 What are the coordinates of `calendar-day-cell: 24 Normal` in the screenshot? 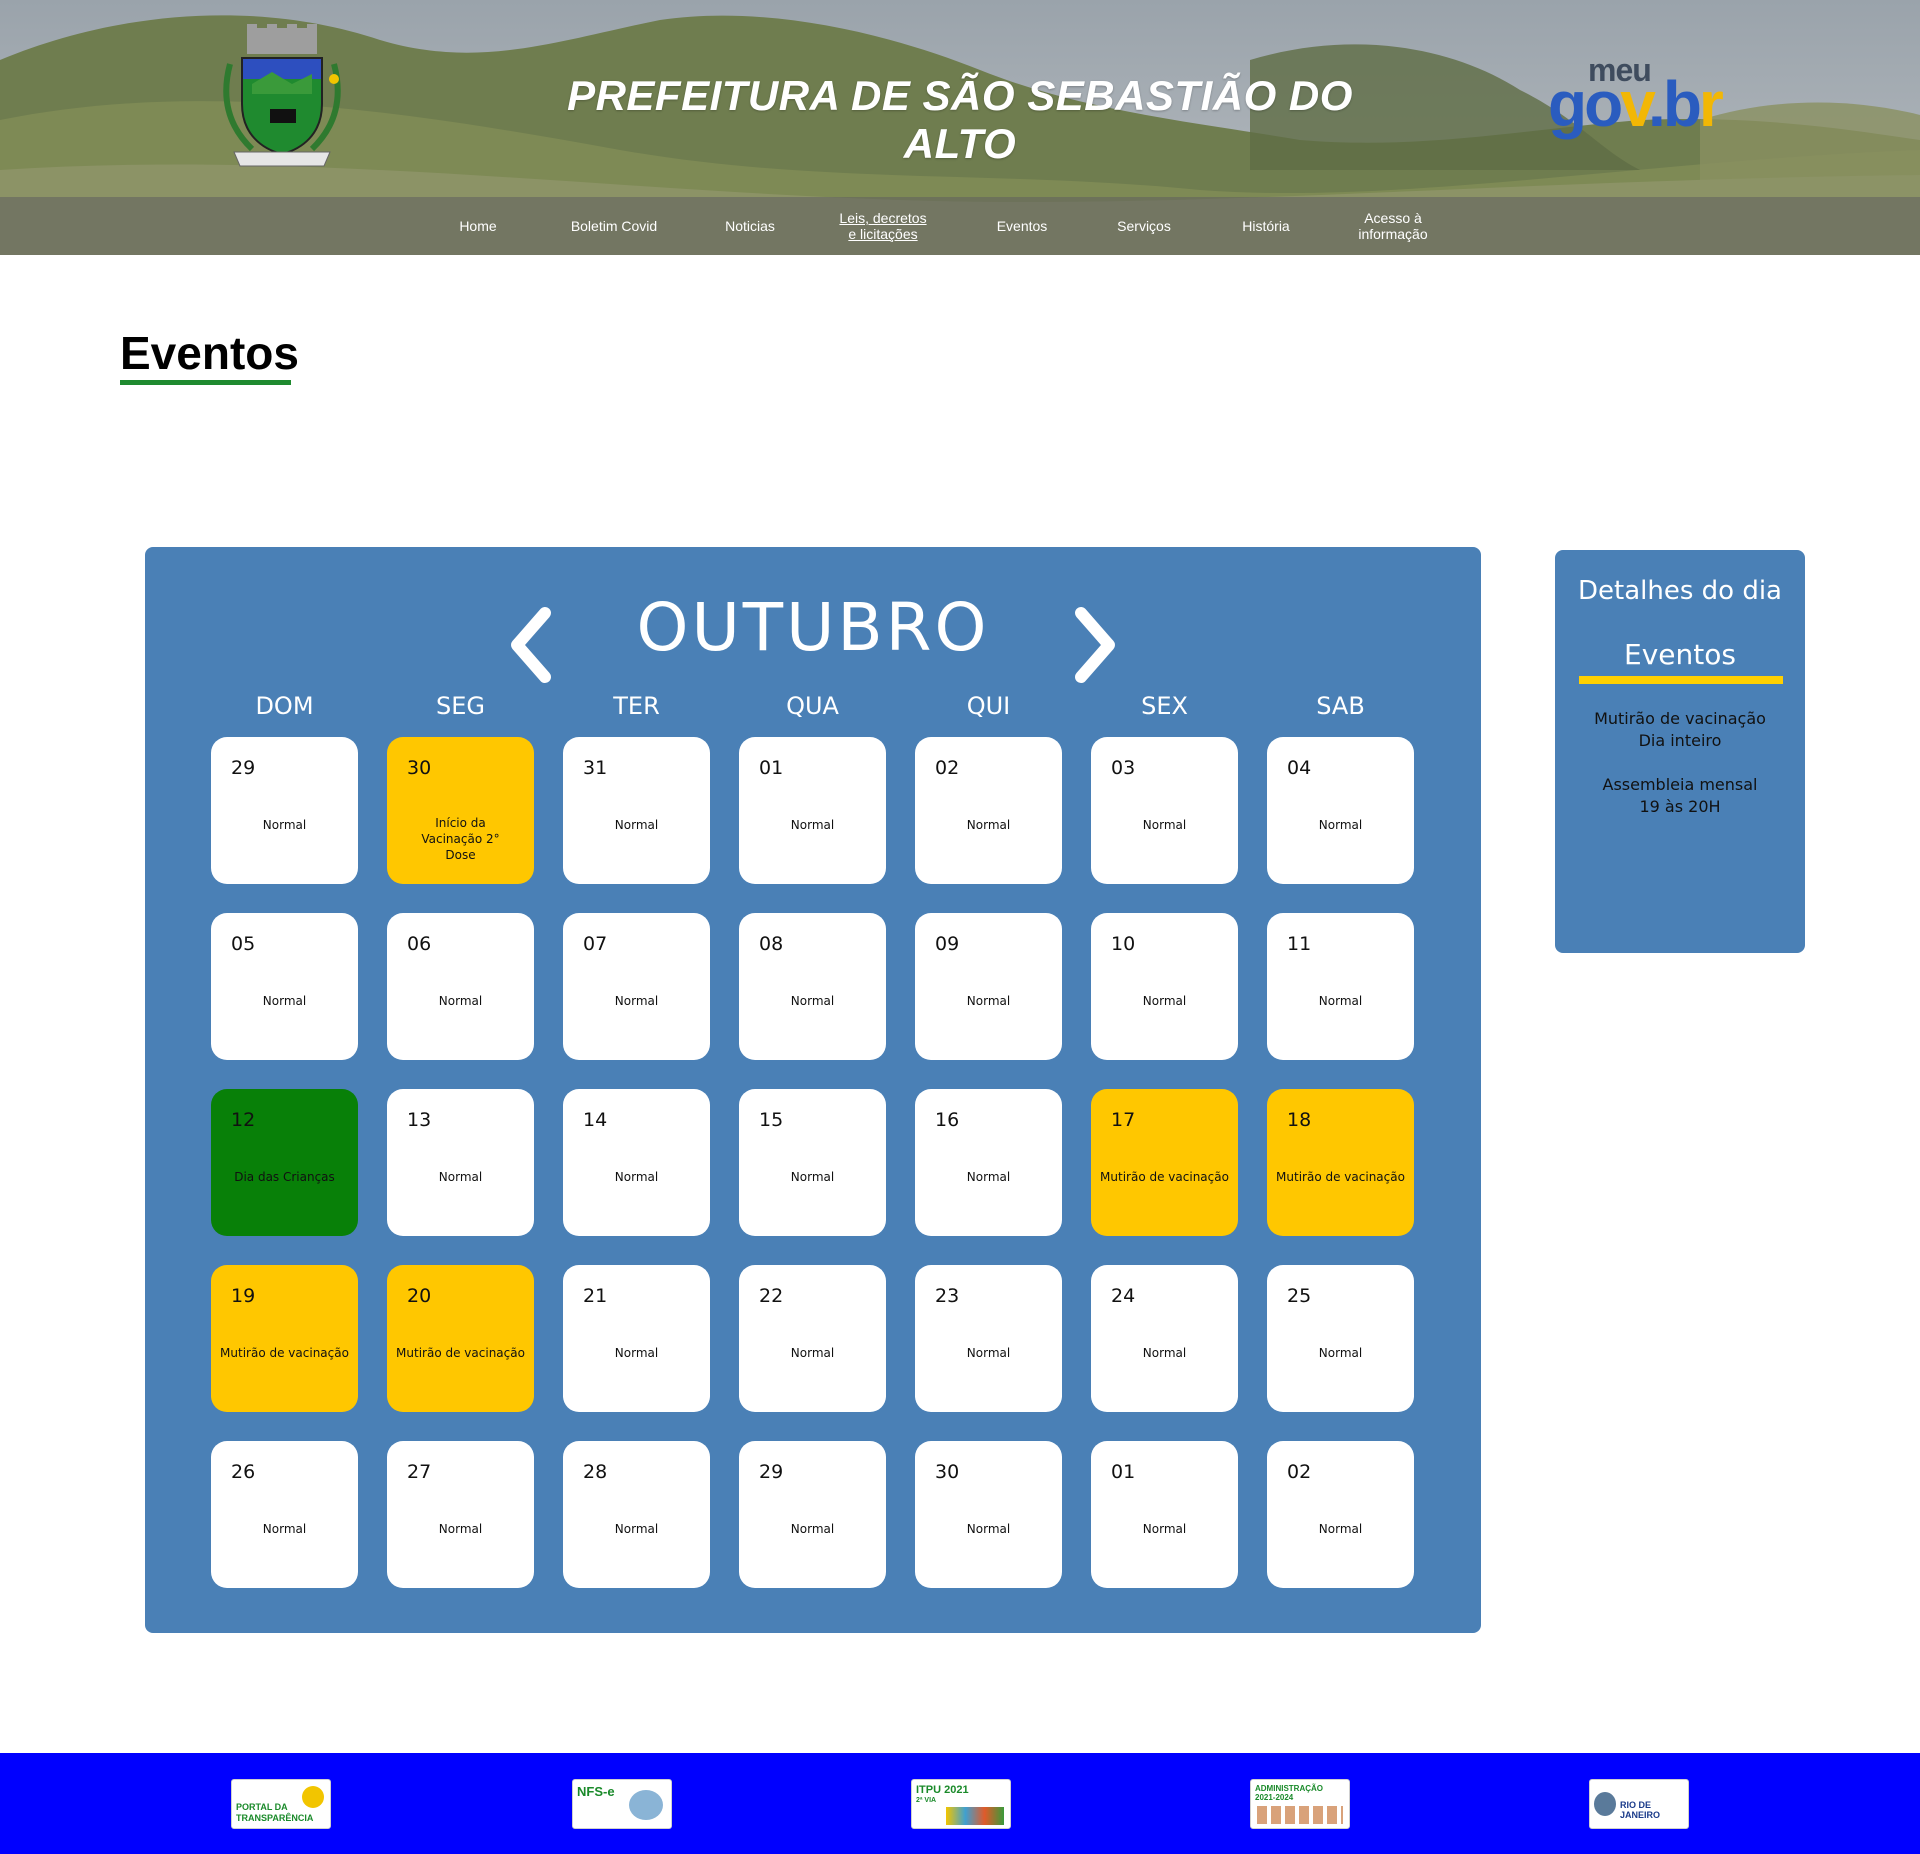 It's located at (1164, 1338).